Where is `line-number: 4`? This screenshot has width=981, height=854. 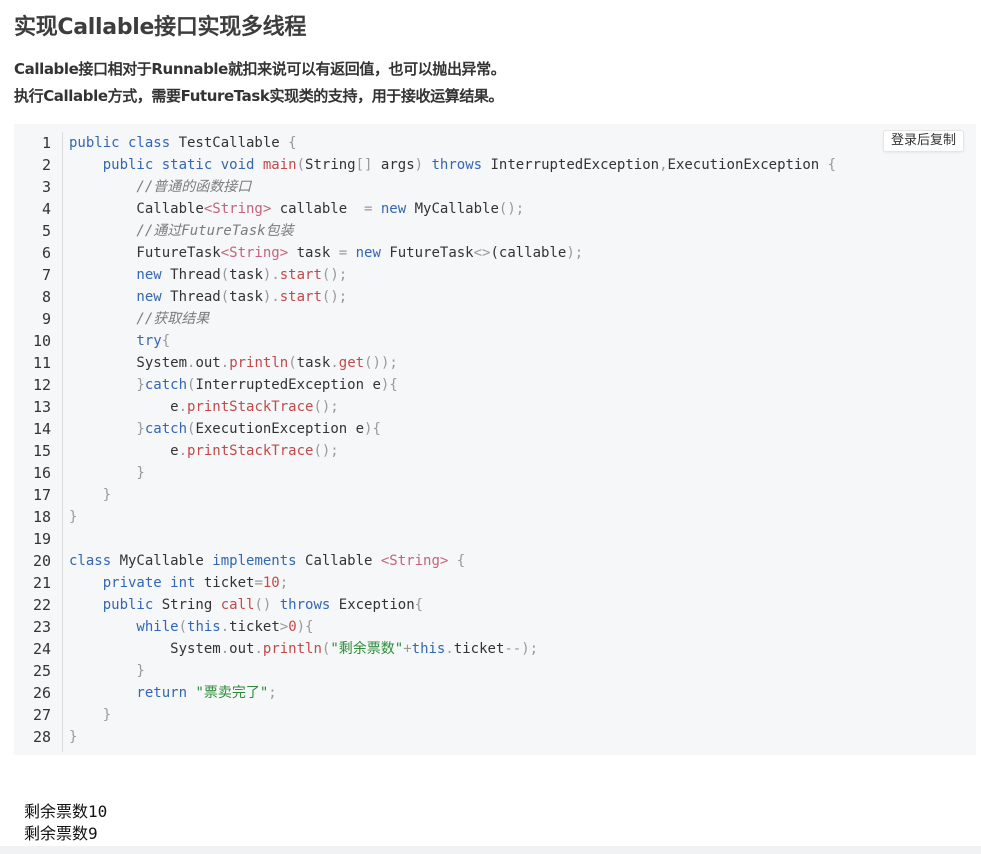
line-number: 4 is located at coordinates (46, 209).